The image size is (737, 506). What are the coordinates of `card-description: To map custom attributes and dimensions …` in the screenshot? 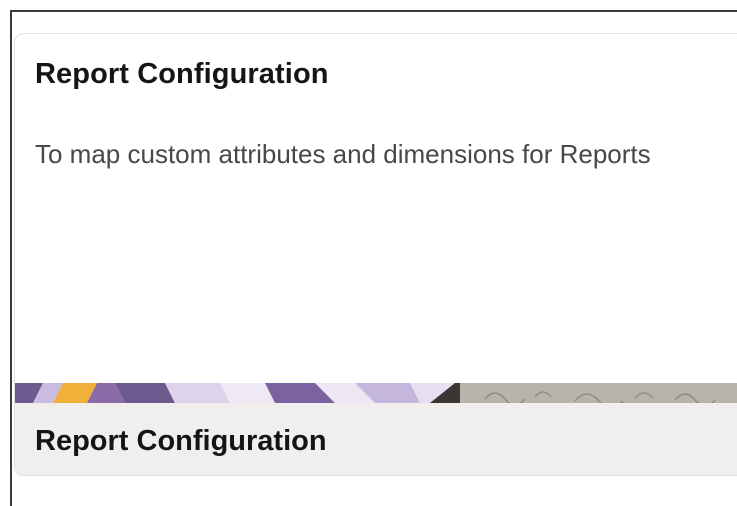 It's located at (343, 154).